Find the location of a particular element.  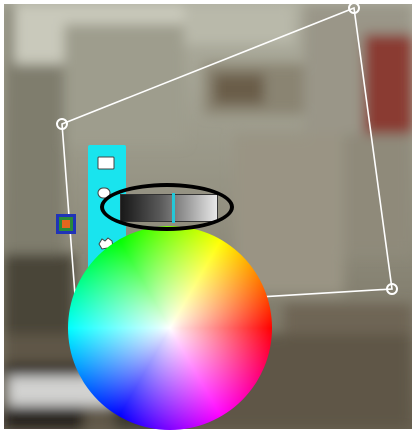

rectangle-tool-button is located at coordinates (106, 163).